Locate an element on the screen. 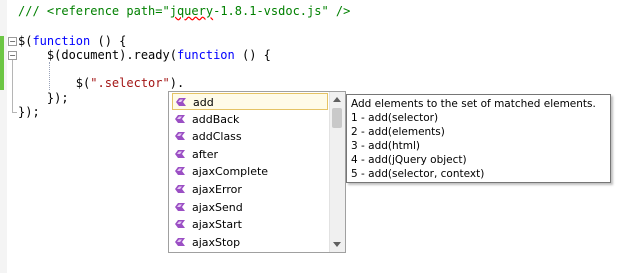 The image size is (640, 273). completion-item: after is located at coordinates (250, 154).